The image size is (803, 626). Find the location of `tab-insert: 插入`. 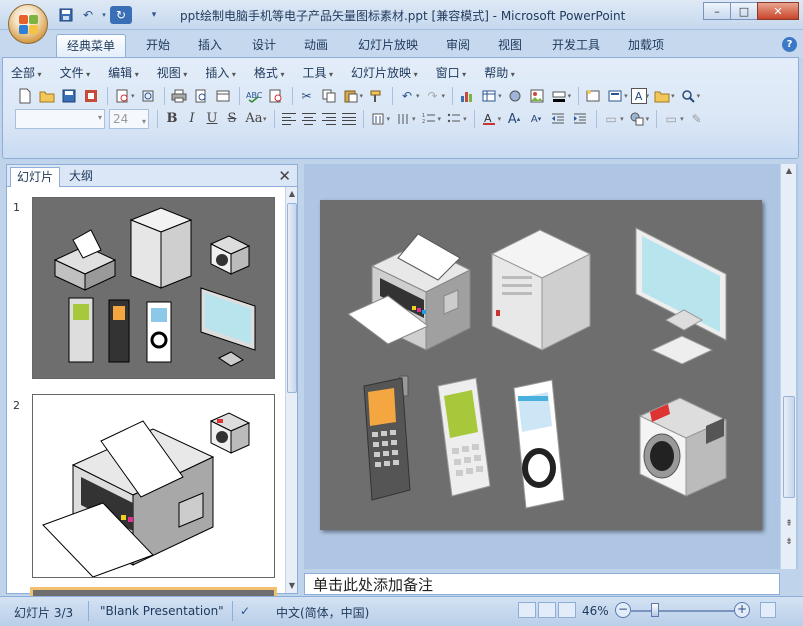

tab-insert: 插入 is located at coordinates (210, 46).